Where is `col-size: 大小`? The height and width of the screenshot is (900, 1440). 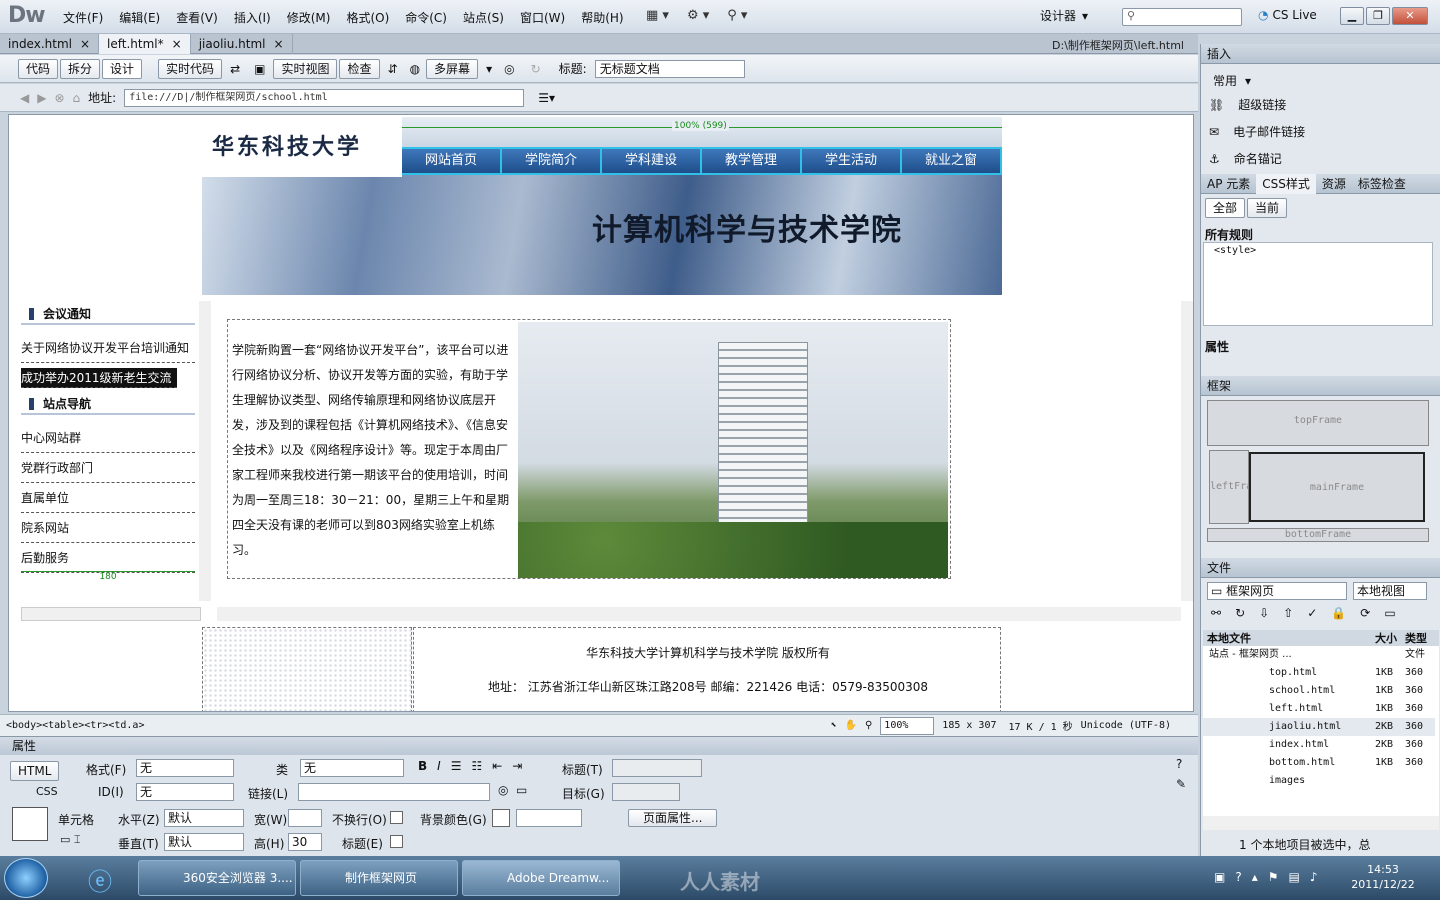 col-size: 大小 is located at coordinates (1390, 638).